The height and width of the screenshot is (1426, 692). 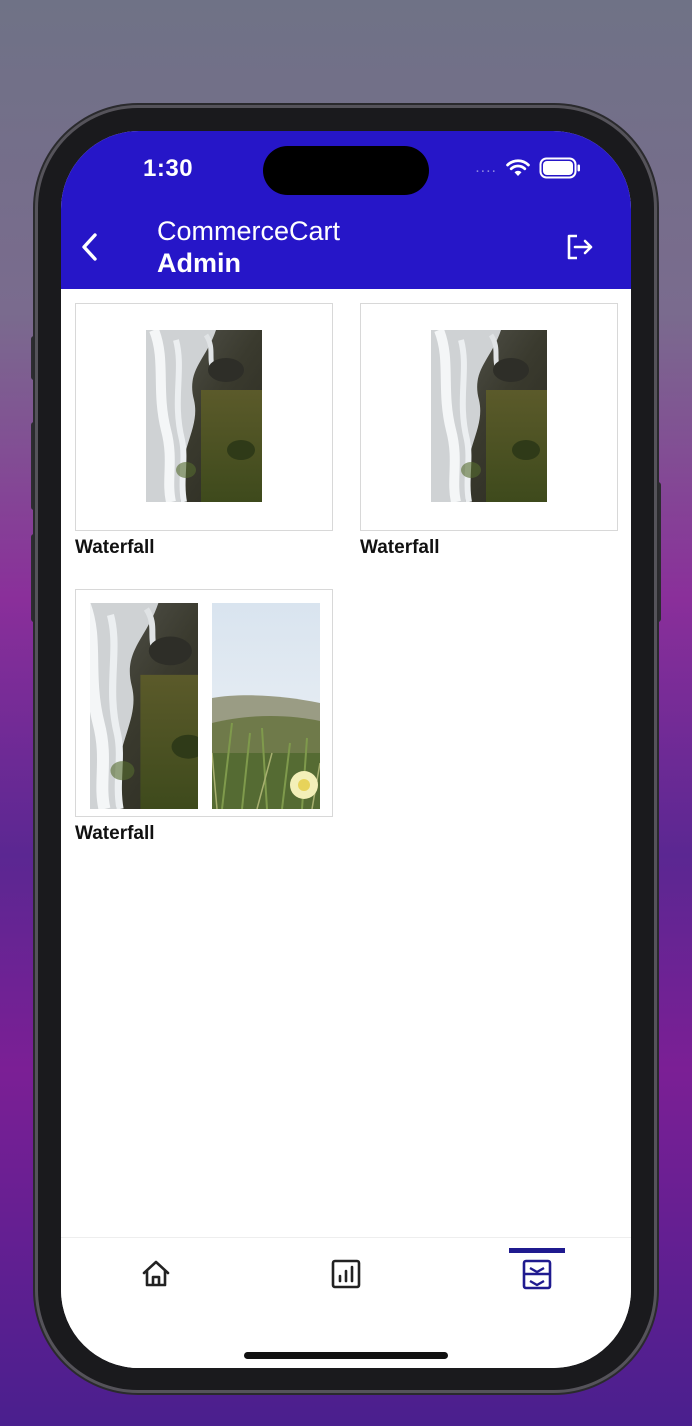 I want to click on header-title: CommerceCart Admin, so click(x=248, y=247).